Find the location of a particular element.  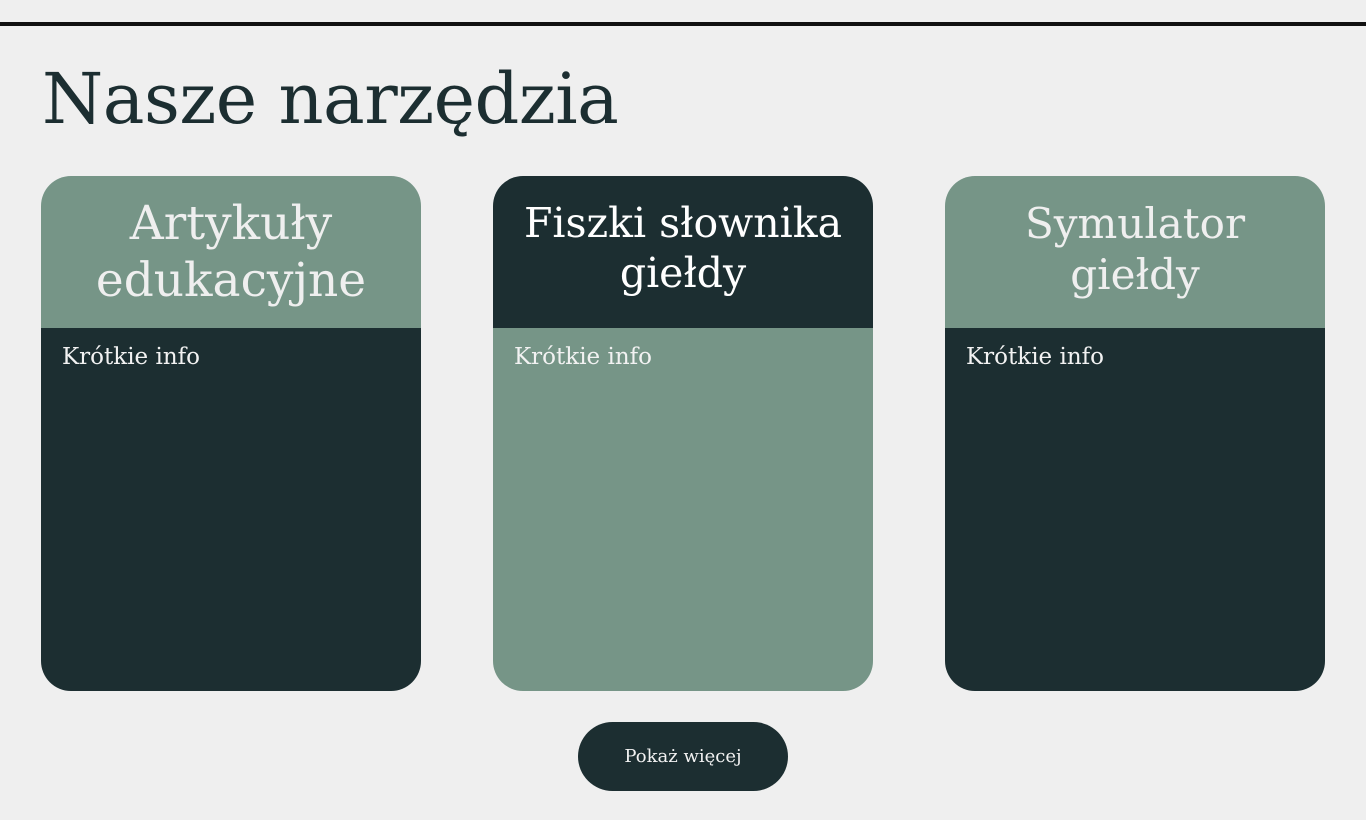

card-header: Artykuły edukacyjne is located at coordinates (231, 252).